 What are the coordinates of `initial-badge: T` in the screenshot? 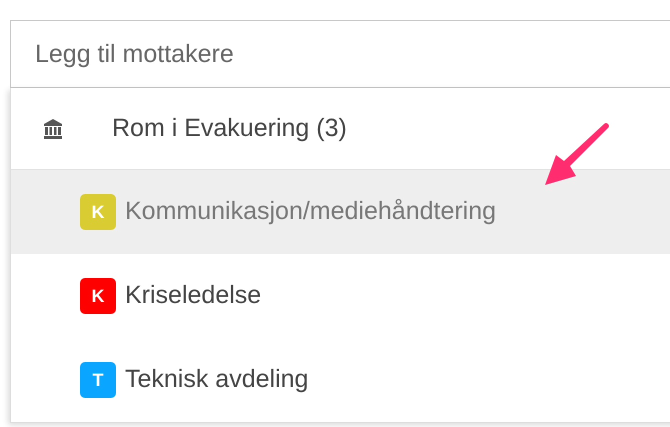 It's located at (98, 380).